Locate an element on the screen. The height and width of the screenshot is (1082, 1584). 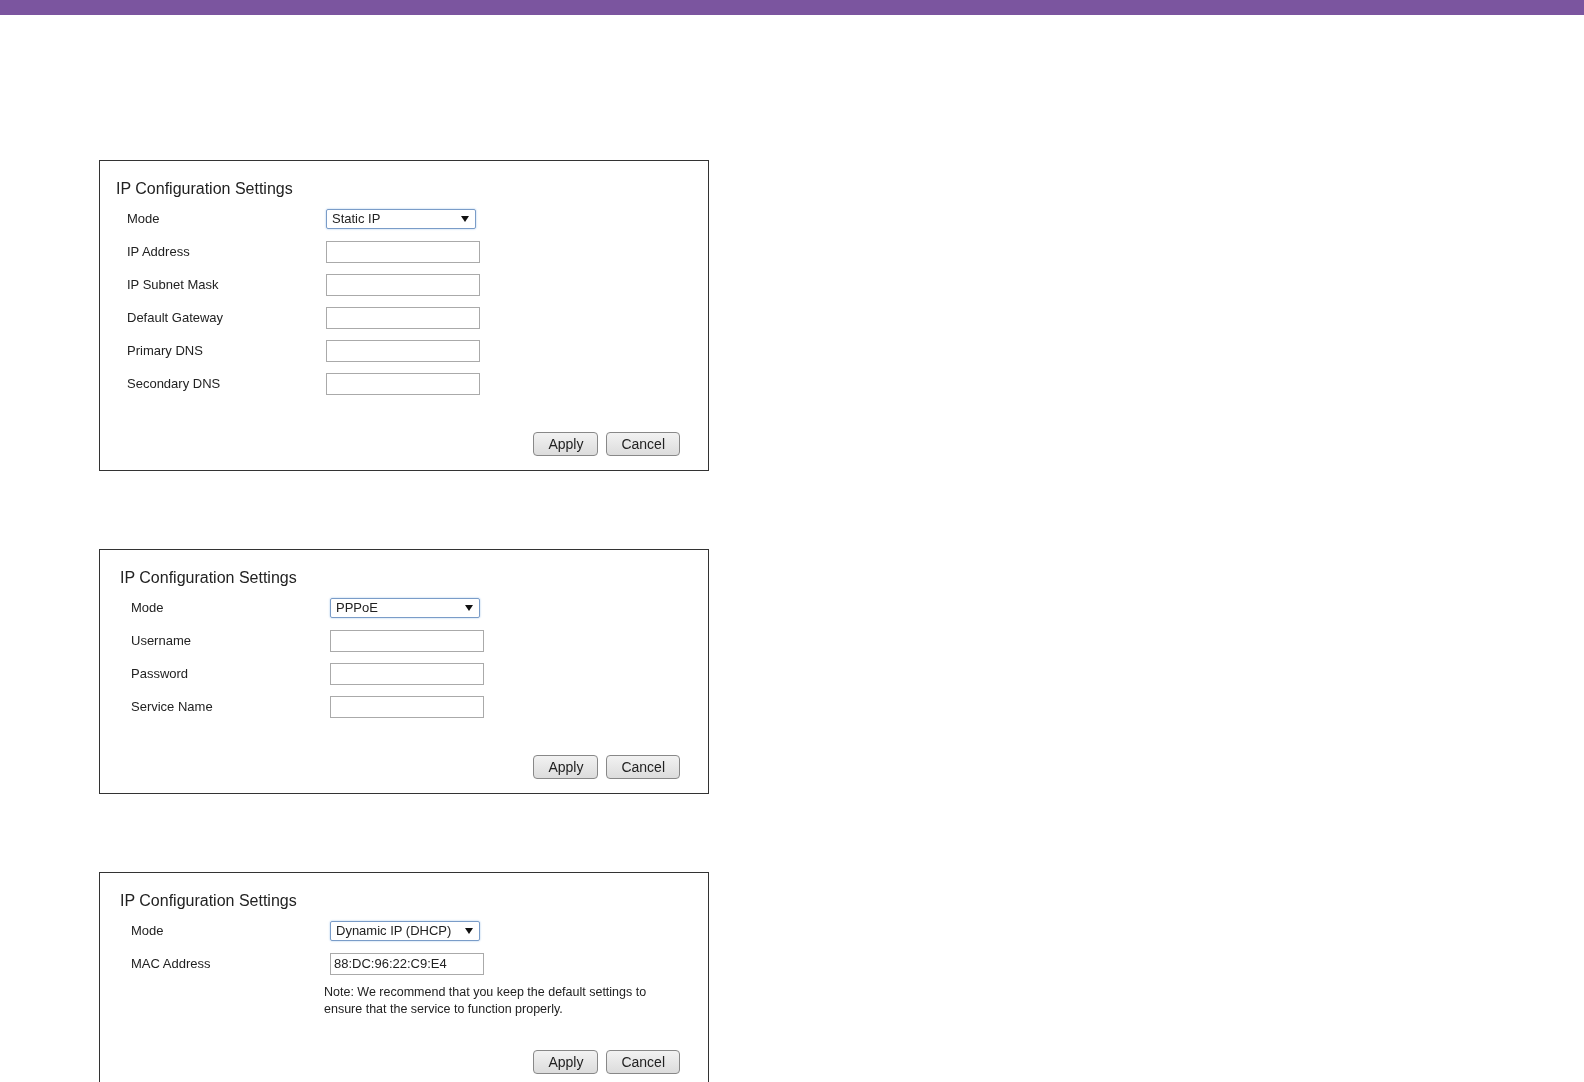
mode-dropdown: PPPoE is located at coordinates (405, 607).